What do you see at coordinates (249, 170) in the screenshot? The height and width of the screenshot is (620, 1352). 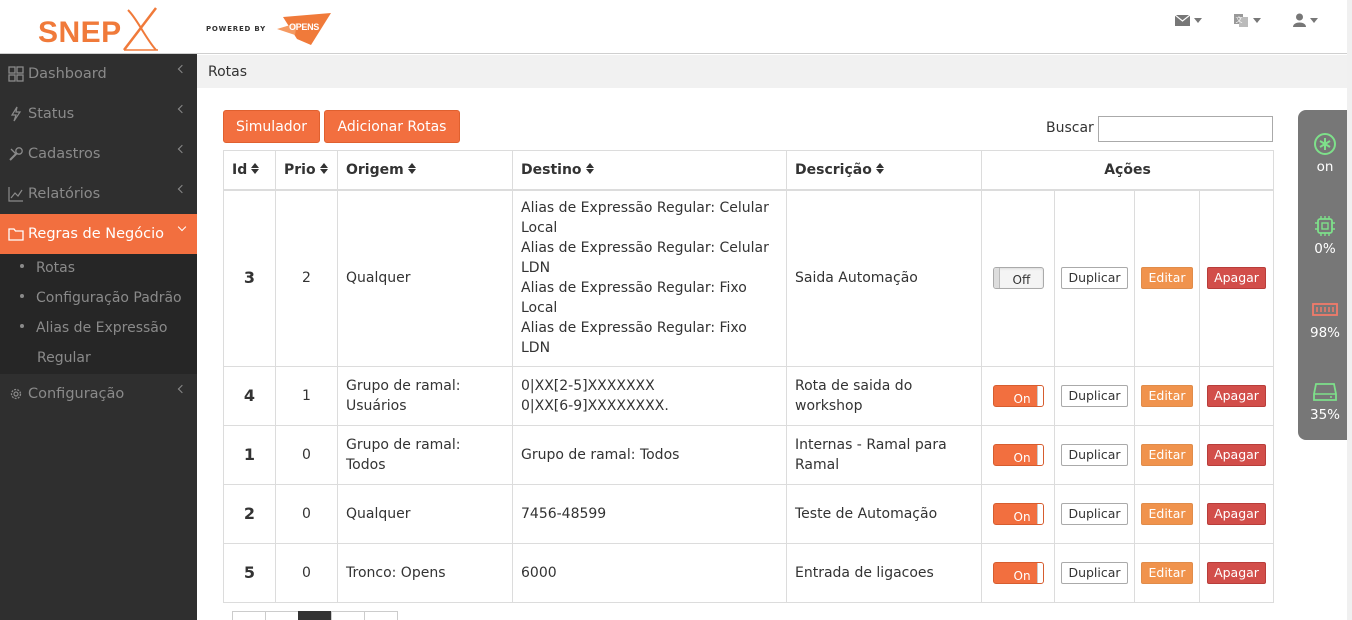 I see `column-header-id: Id` at bounding box center [249, 170].